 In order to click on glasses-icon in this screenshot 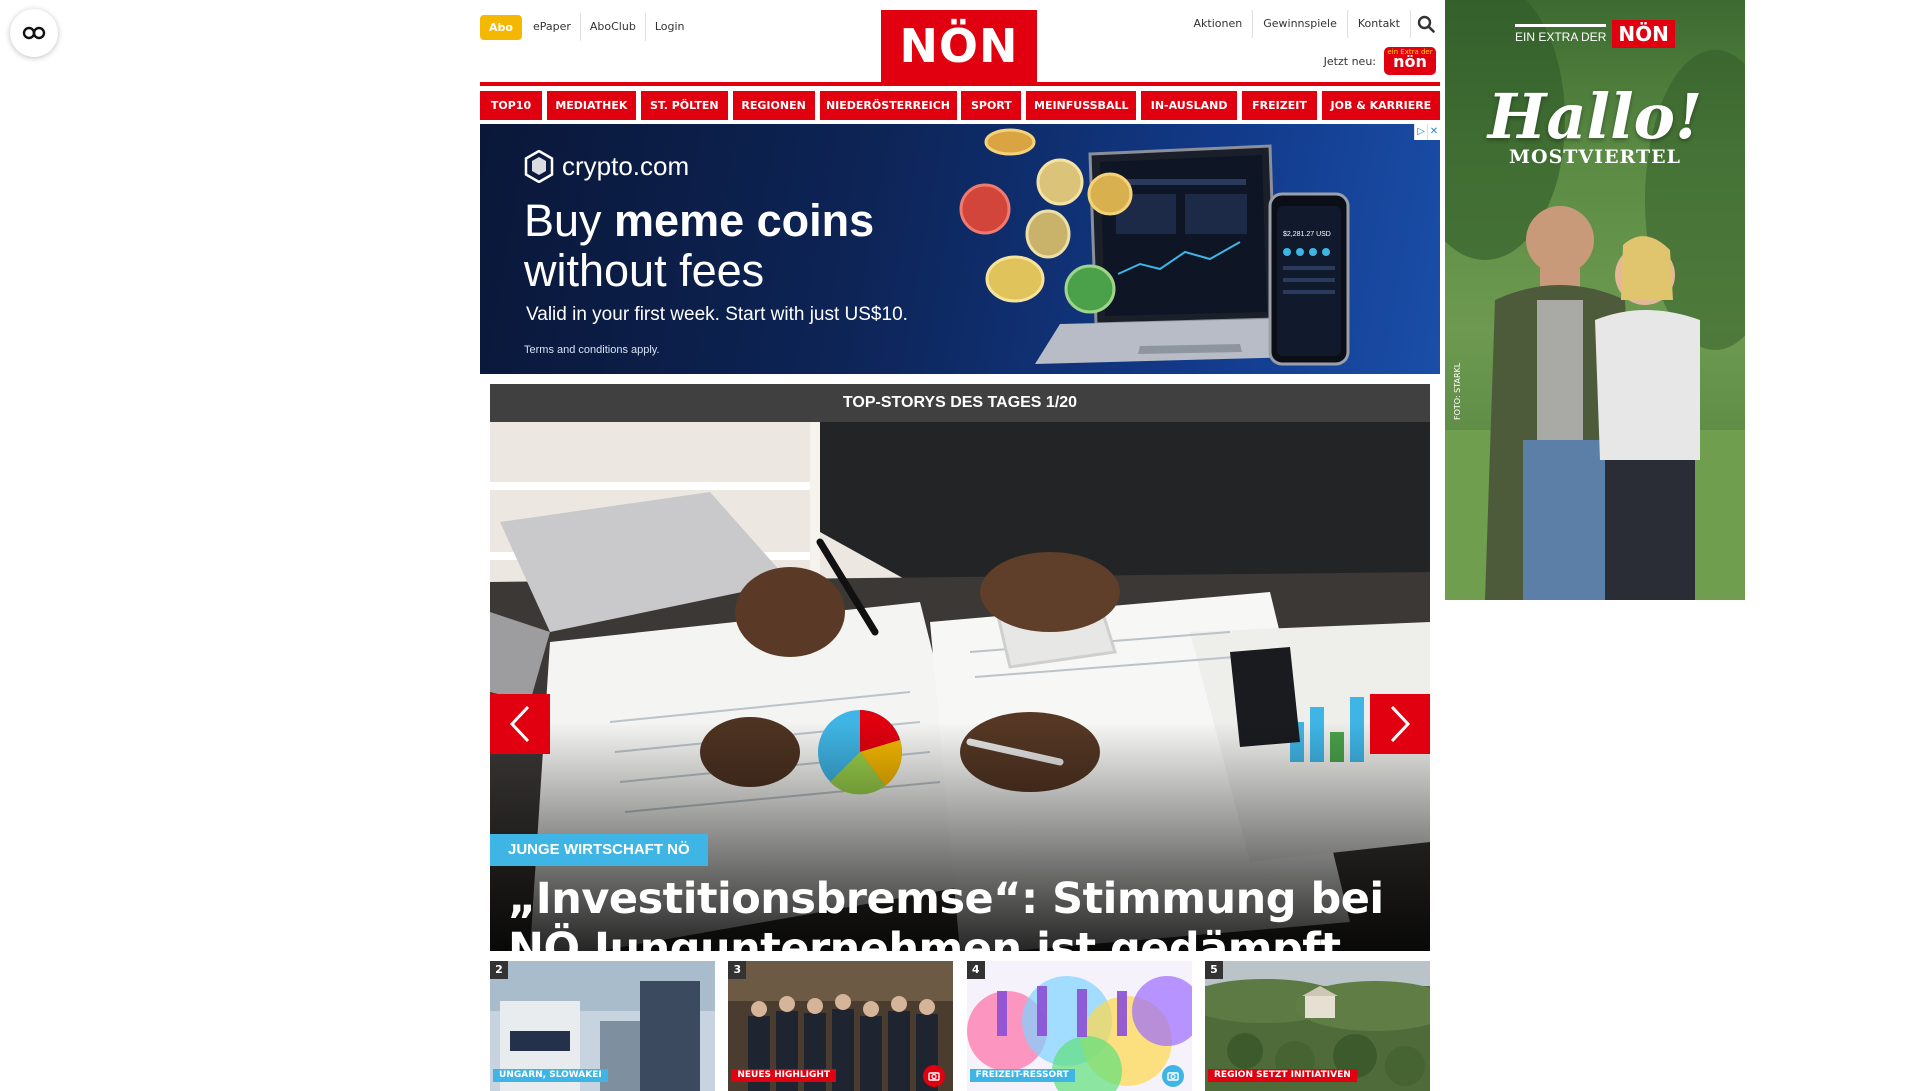, I will do `click(34, 33)`.